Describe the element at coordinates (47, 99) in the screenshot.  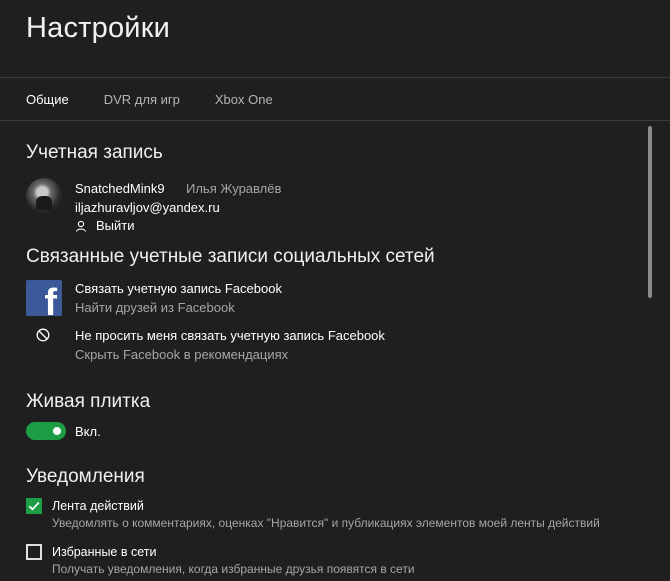
I see `tab-general: Общие` at that location.